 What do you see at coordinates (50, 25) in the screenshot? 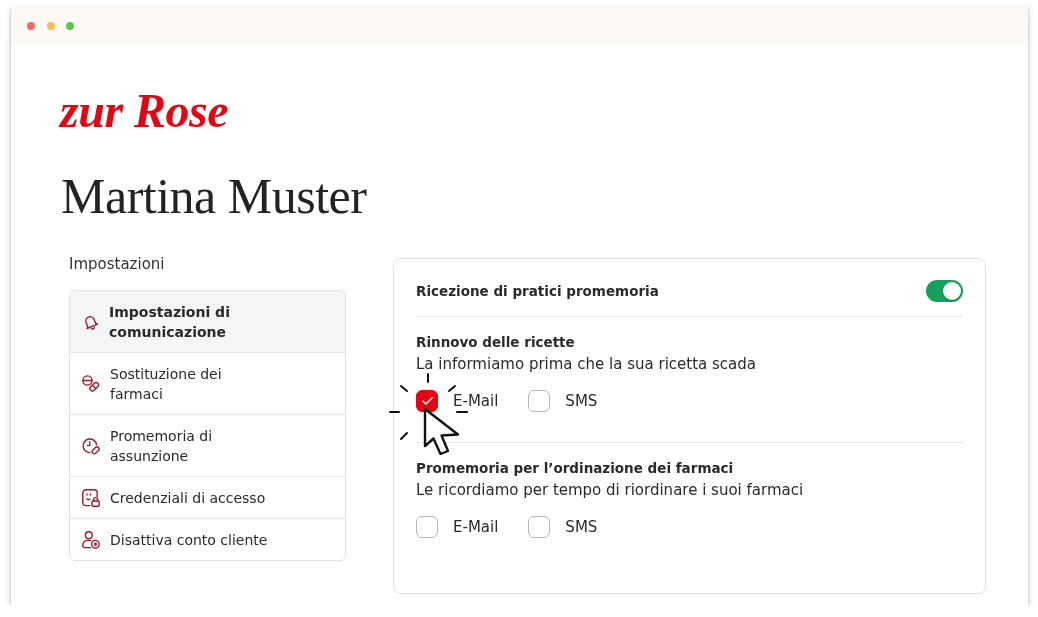
I see `minimize-dot-icon` at bounding box center [50, 25].